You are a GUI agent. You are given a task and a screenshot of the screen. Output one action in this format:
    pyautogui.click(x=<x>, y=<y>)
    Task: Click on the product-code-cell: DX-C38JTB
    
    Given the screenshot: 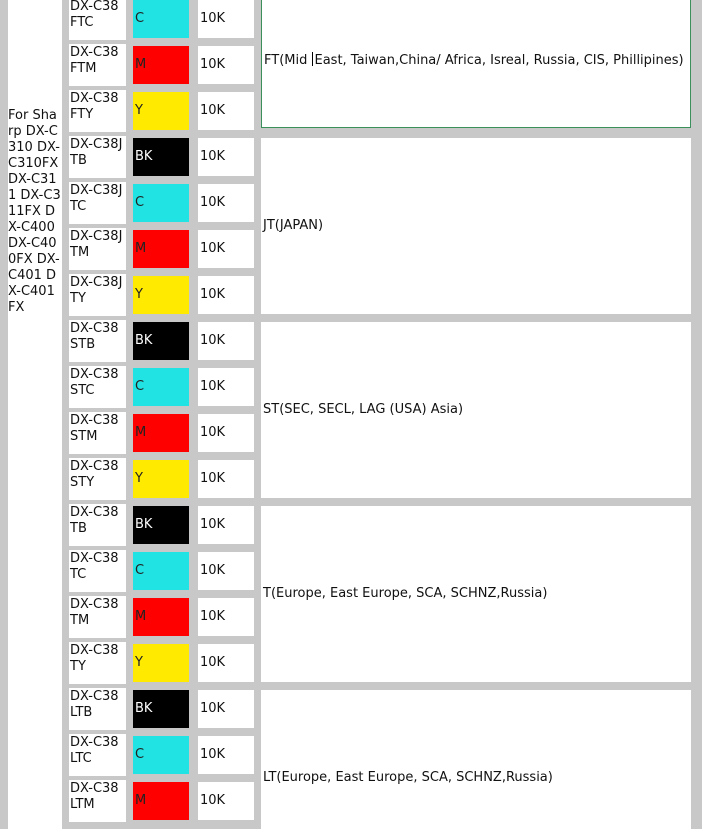 What is the action you would take?
    pyautogui.click(x=97, y=157)
    